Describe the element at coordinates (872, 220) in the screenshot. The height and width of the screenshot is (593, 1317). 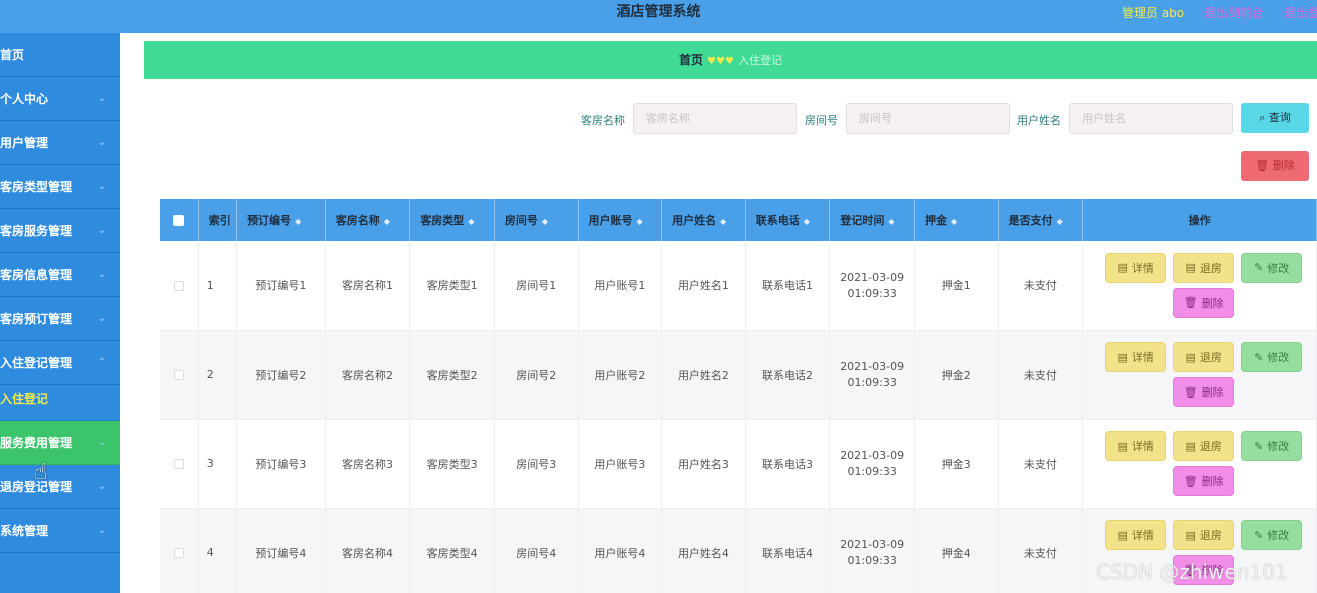
I see `col-checkin-time: 登记时间 ◆` at that location.